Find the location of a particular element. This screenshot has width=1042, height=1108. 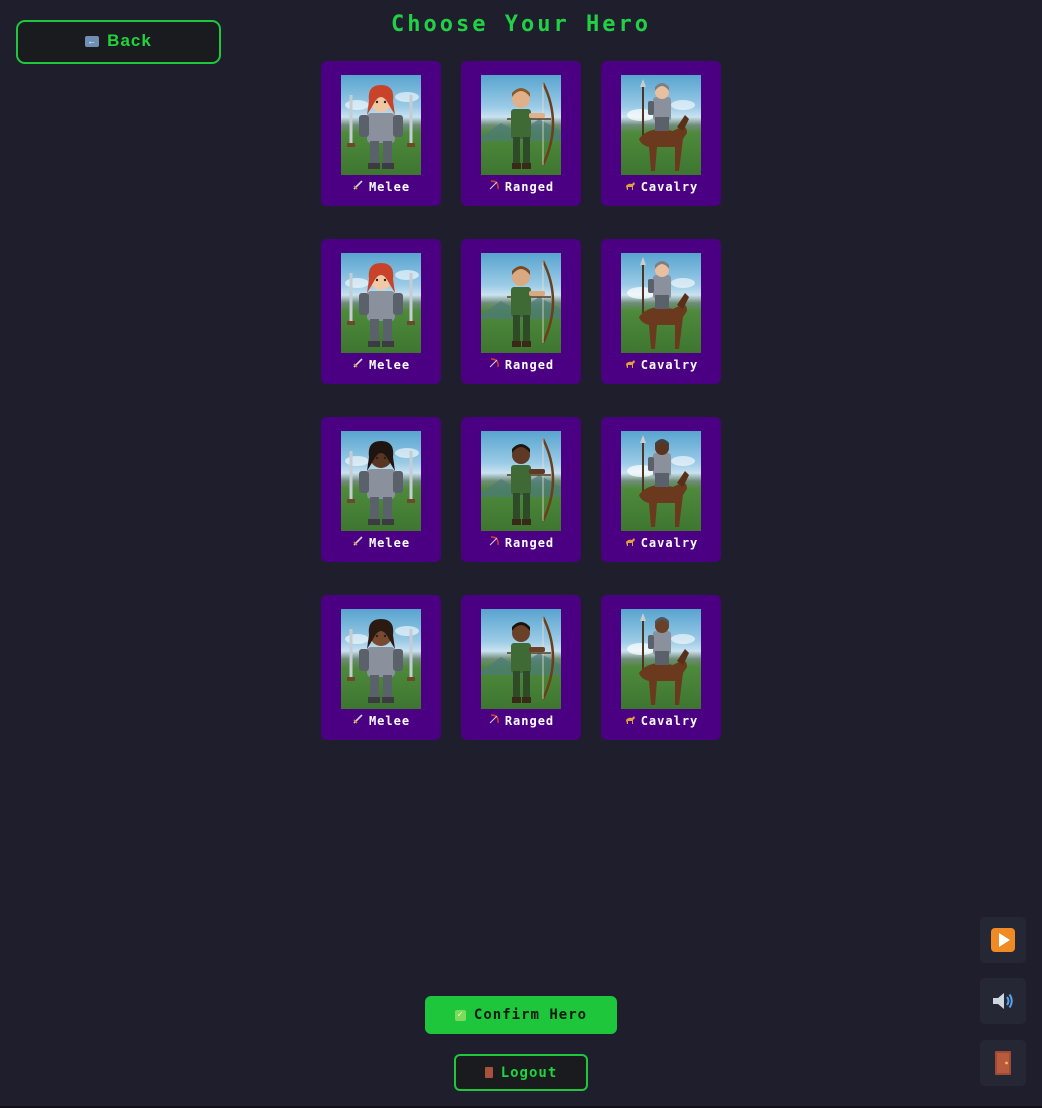

sound-button is located at coordinates (1003, 1001).